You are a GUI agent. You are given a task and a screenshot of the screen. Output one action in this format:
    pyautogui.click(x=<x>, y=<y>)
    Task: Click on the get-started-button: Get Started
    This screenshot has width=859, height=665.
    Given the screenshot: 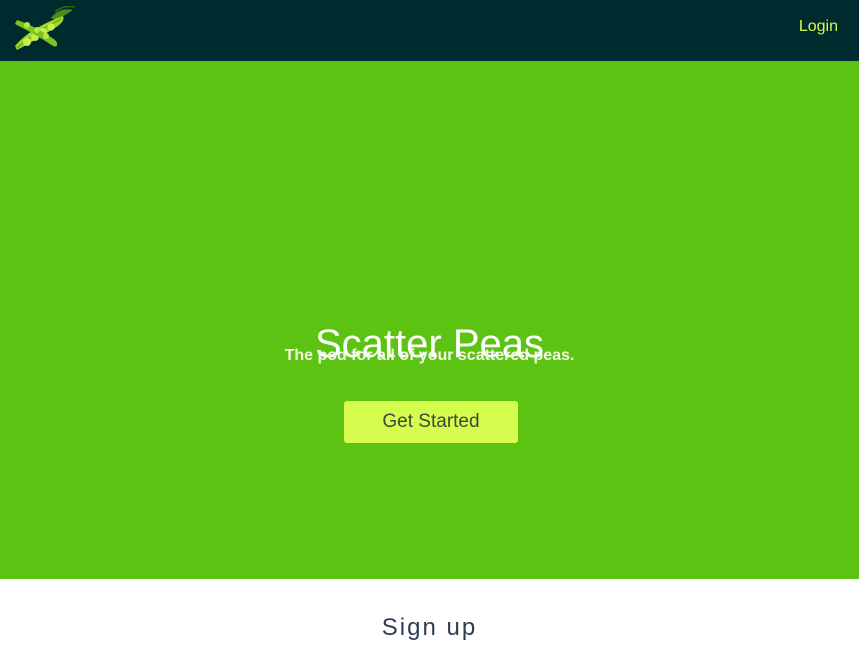 What is the action you would take?
    pyautogui.click(x=431, y=422)
    